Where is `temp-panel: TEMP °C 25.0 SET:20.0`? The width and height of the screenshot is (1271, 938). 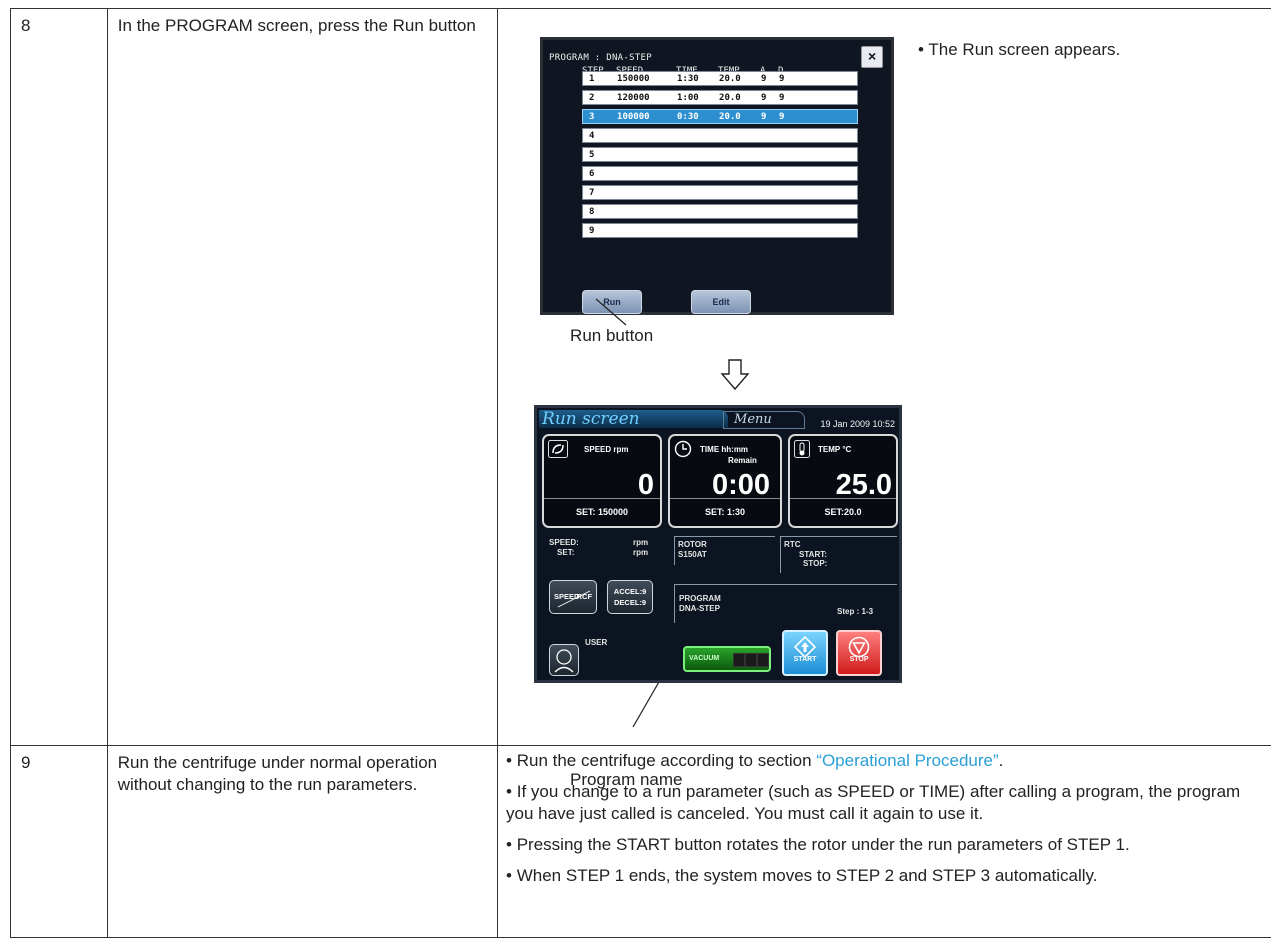 temp-panel: TEMP °C 25.0 SET:20.0 is located at coordinates (843, 481).